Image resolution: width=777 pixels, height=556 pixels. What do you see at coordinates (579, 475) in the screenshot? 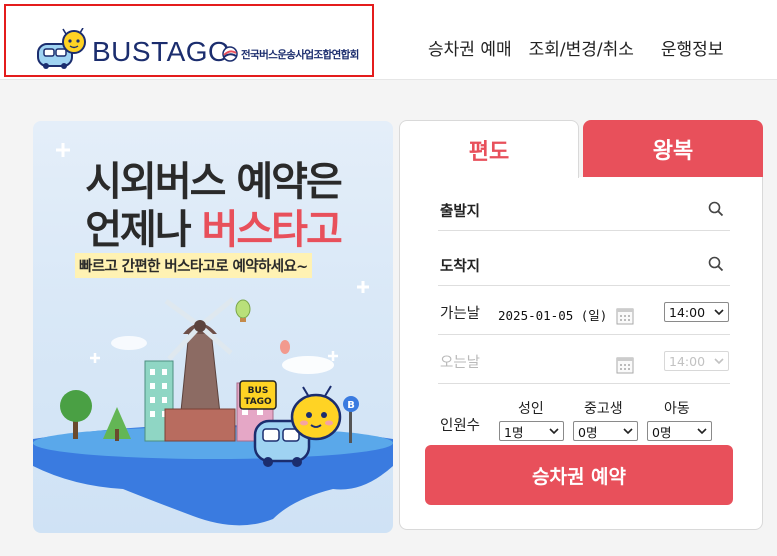
I see `book-ticket-button: 승차권 예약` at bounding box center [579, 475].